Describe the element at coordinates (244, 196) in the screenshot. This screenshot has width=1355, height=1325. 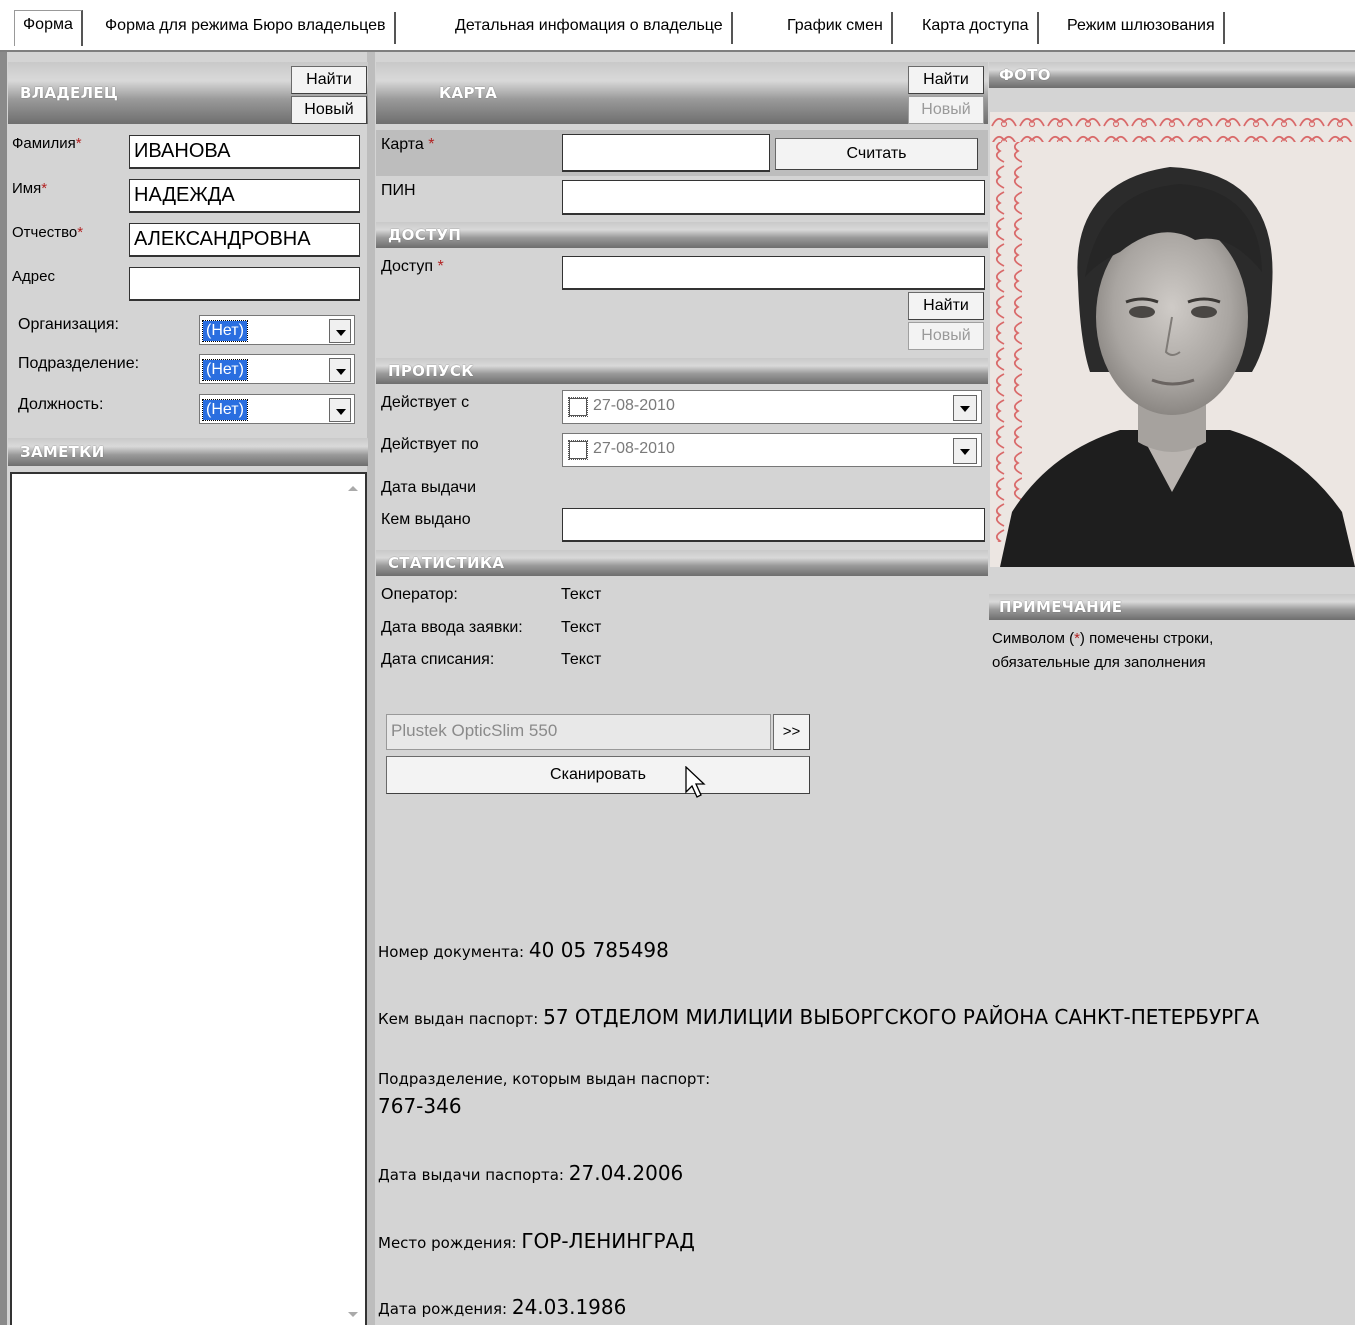
I see `name-field: НАДЕЖДА` at that location.